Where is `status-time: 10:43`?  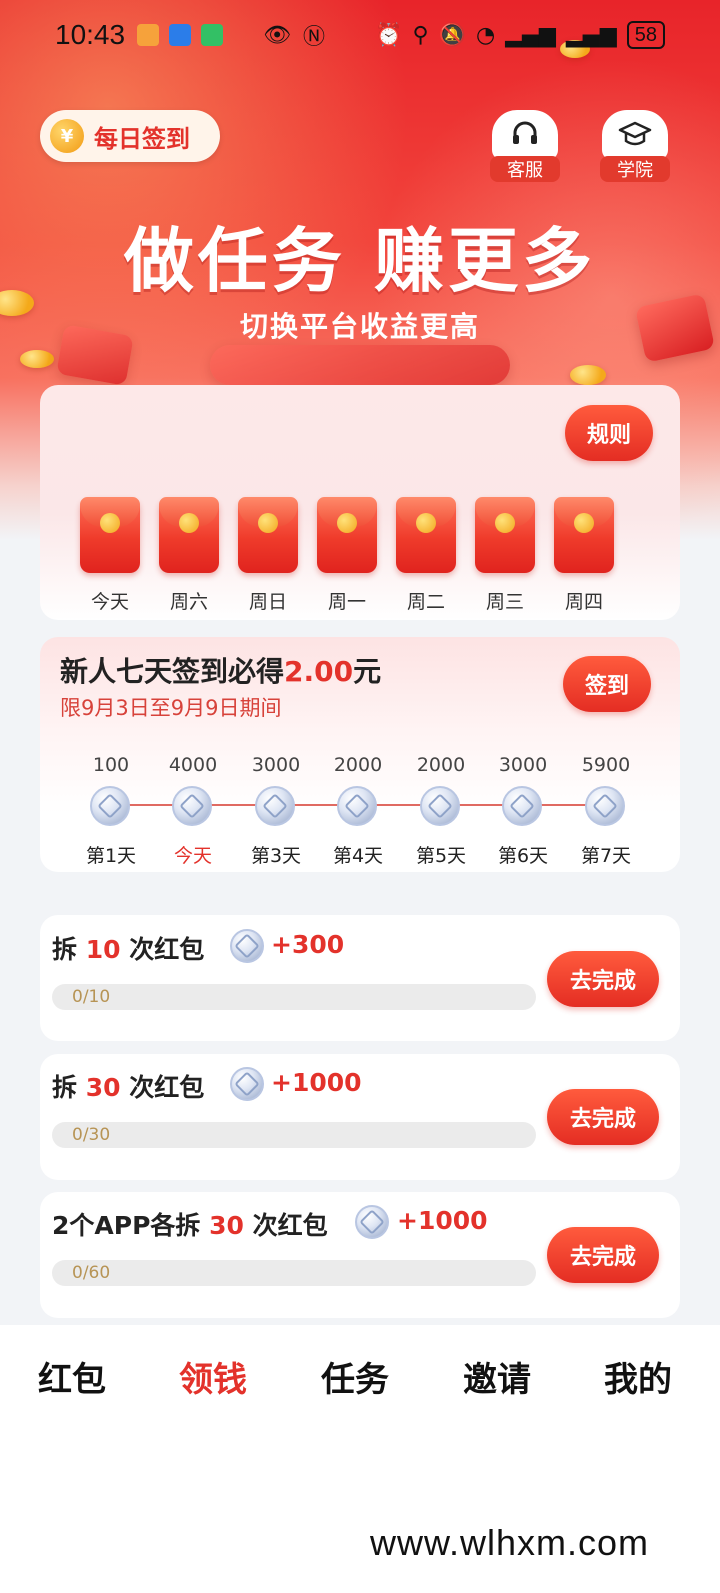
status-time: 10:43 is located at coordinates (90, 34).